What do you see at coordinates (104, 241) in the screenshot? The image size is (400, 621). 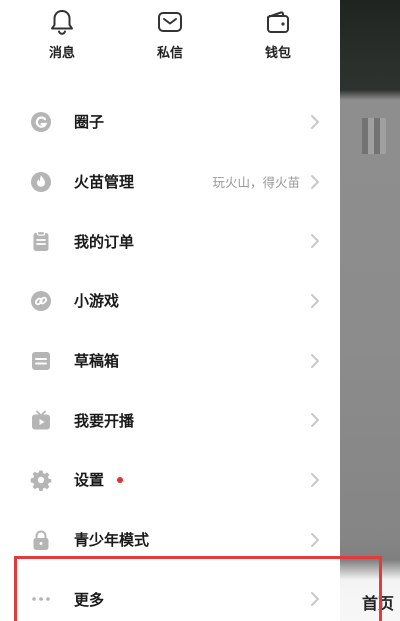 I see `menu-item-label: 我的订单` at bounding box center [104, 241].